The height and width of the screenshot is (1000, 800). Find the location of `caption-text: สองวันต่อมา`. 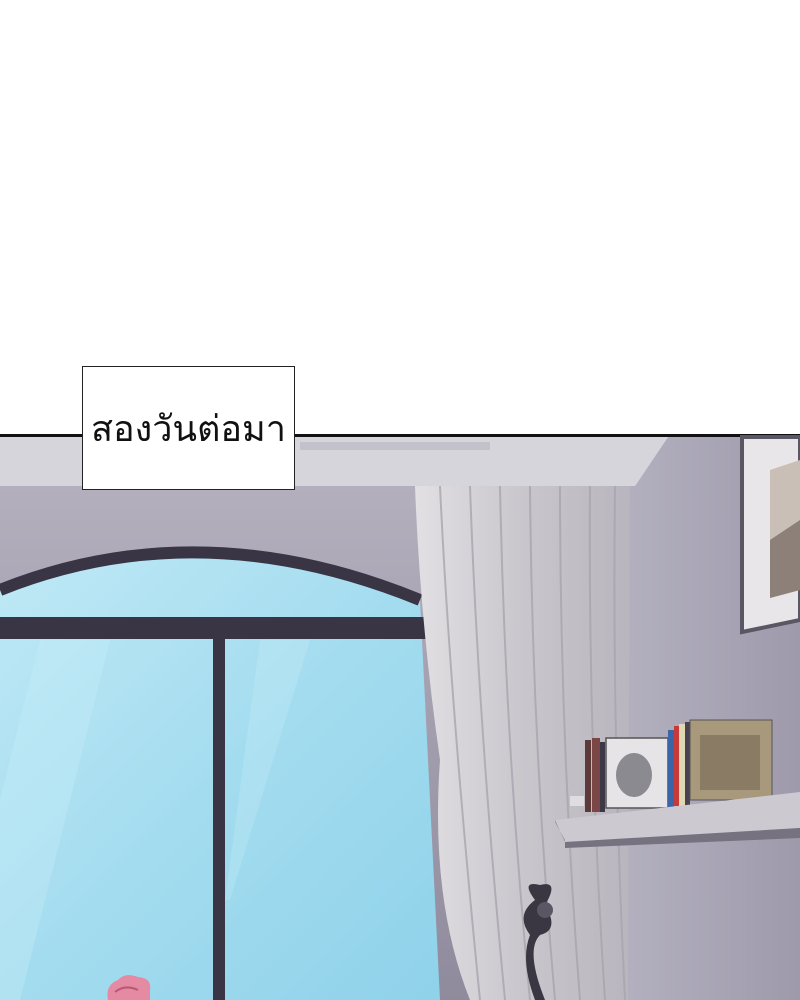

caption-text: สองวันต่อมา is located at coordinates (188, 429).